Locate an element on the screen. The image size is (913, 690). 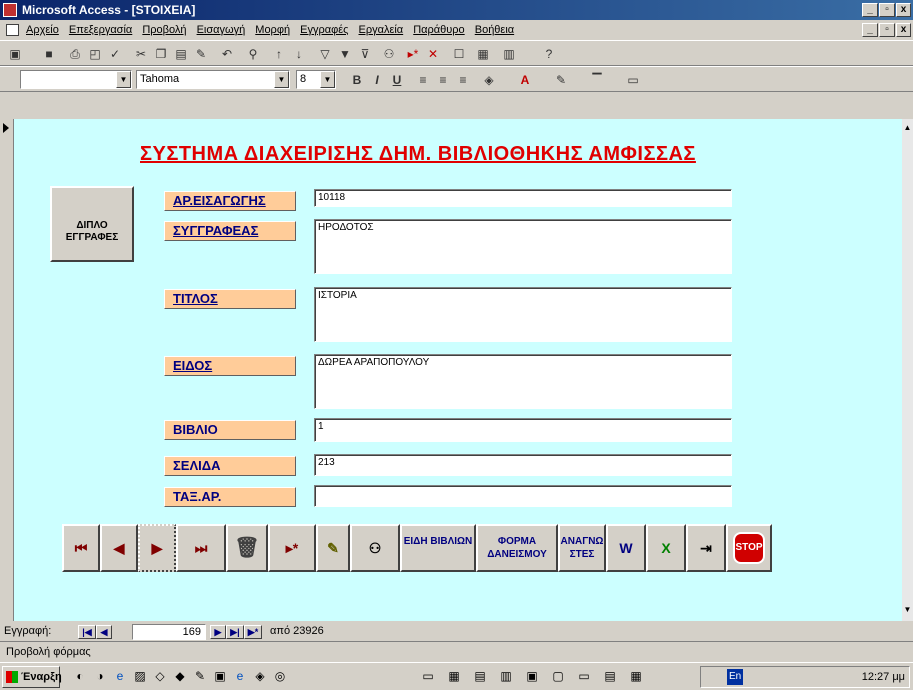
quicklaunch-icon-1: ◐ is located at coordinates (80, 676).